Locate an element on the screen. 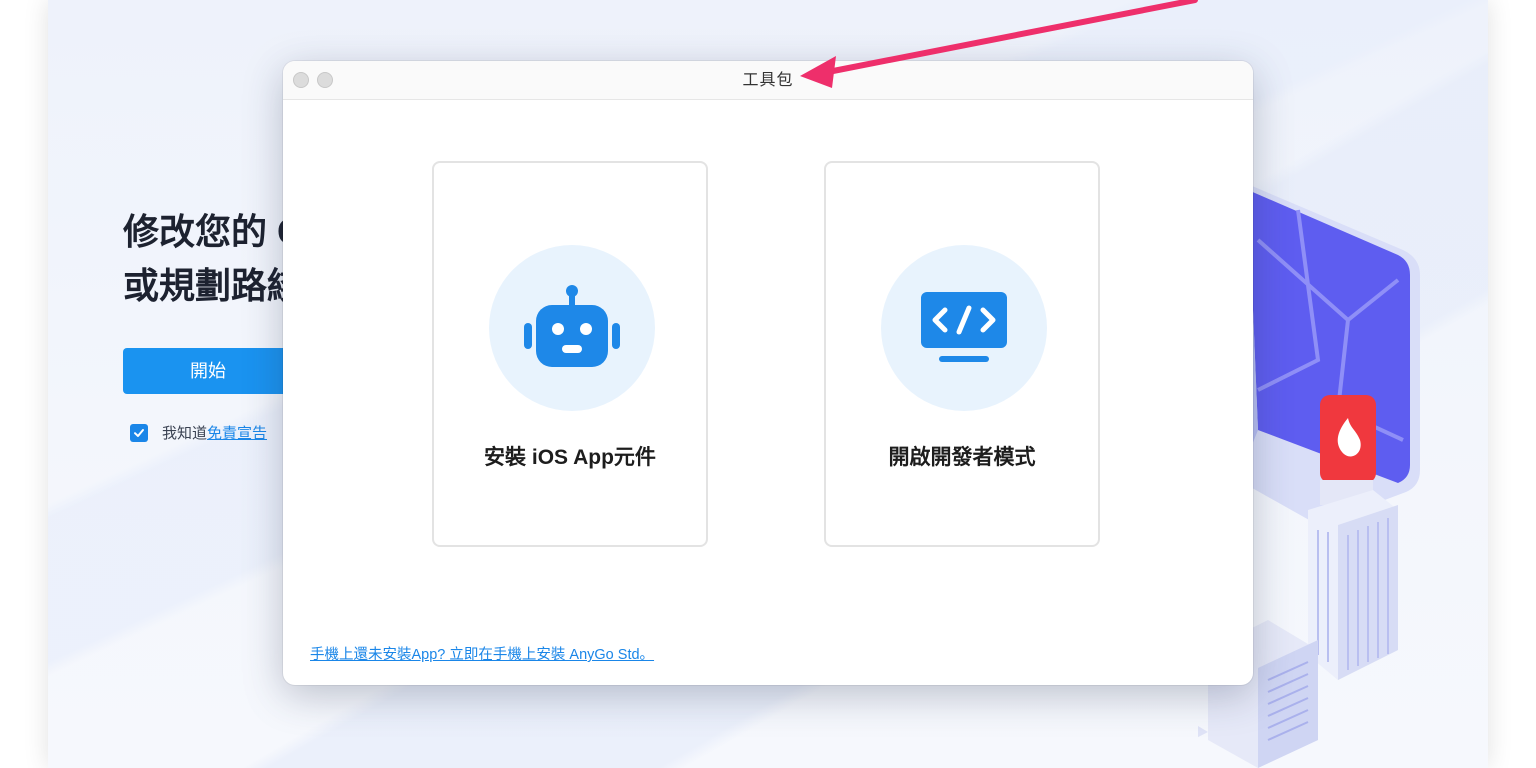  checkmark-icon is located at coordinates (139, 432).